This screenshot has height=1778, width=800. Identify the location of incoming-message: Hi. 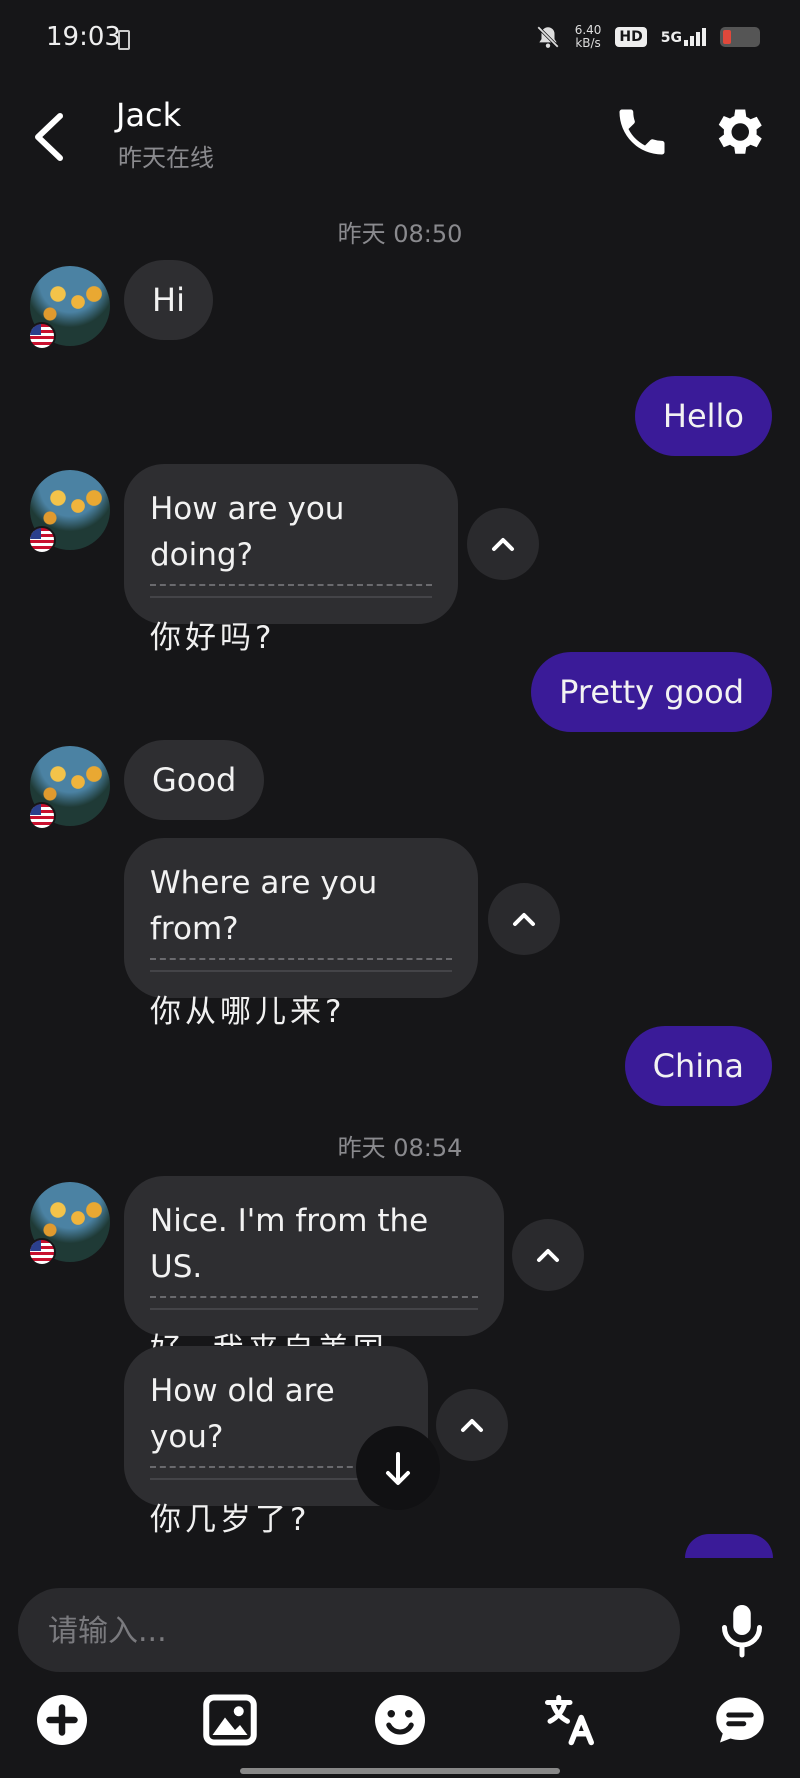
(168, 300).